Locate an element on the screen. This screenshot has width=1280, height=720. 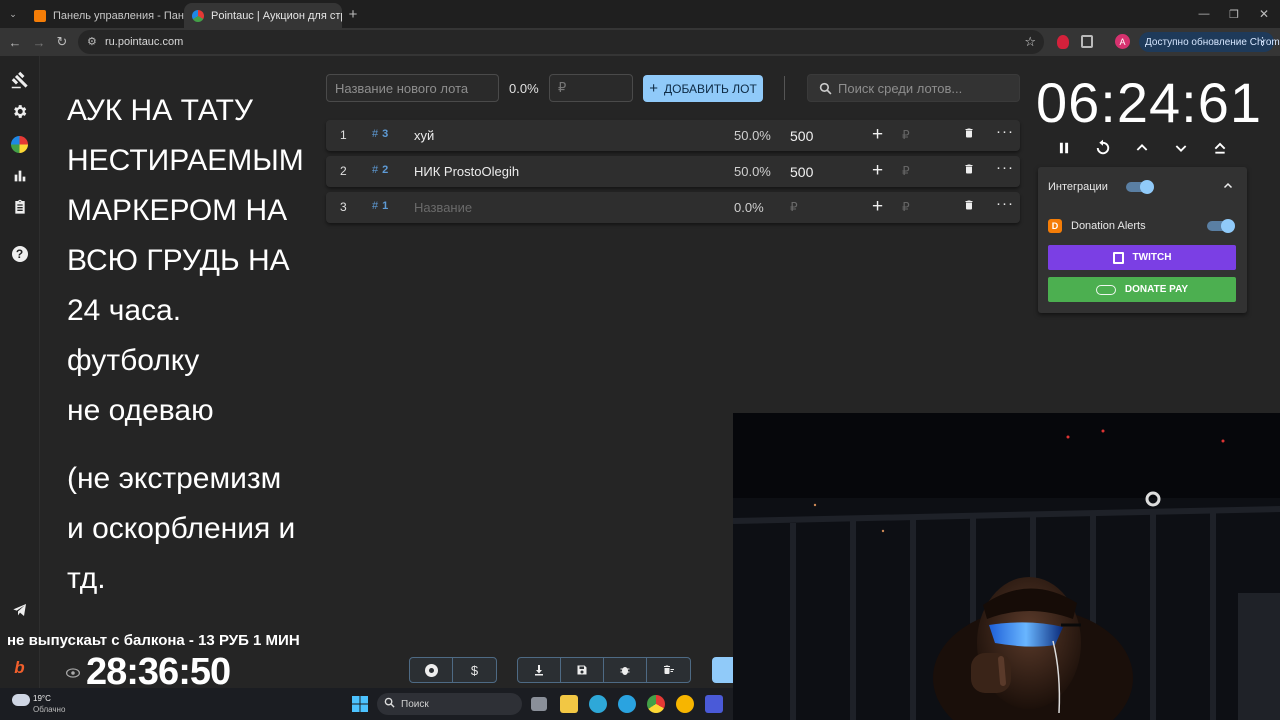
bug-icon is located at coordinates (625, 670).